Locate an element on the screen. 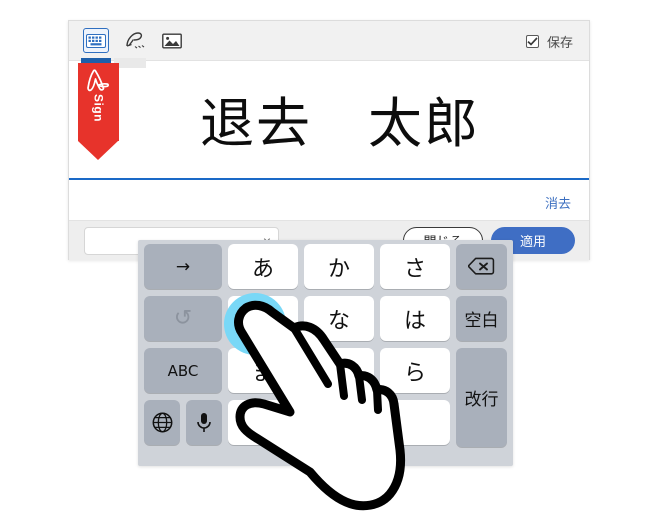 The width and height of the screenshot is (658, 530). image-icon is located at coordinates (172, 41).